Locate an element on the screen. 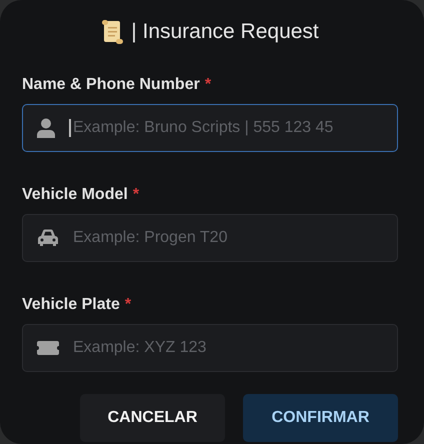  input-field: Example: Bruno Scripts | 555 123 45 is located at coordinates (210, 128).